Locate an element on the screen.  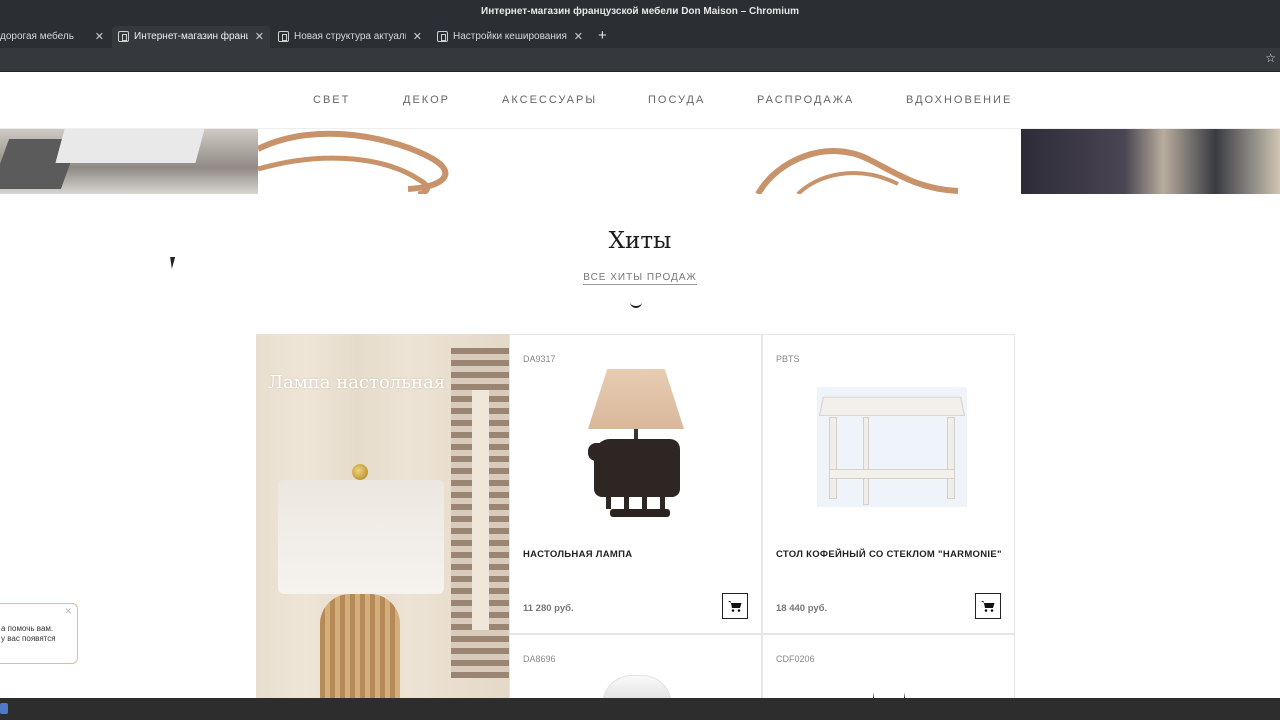
all-hits-link-label: ВСЕ ХИТЫ ПРОДАЖ is located at coordinates (640, 278).